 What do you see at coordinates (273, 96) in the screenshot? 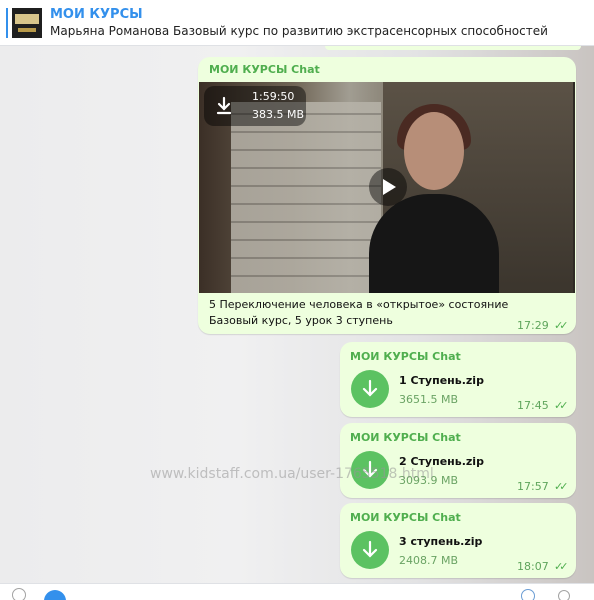
I see `video-duration: 1:59:50` at bounding box center [273, 96].